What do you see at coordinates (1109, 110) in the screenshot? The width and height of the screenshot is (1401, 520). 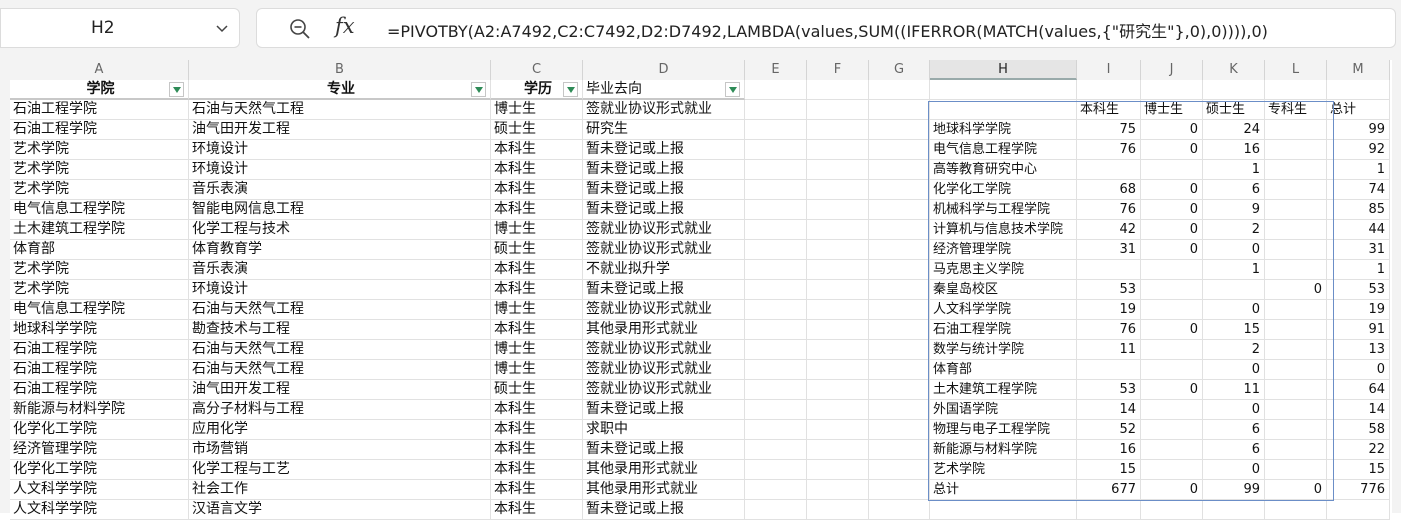 I see `pivot-column-header: 本科生` at bounding box center [1109, 110].